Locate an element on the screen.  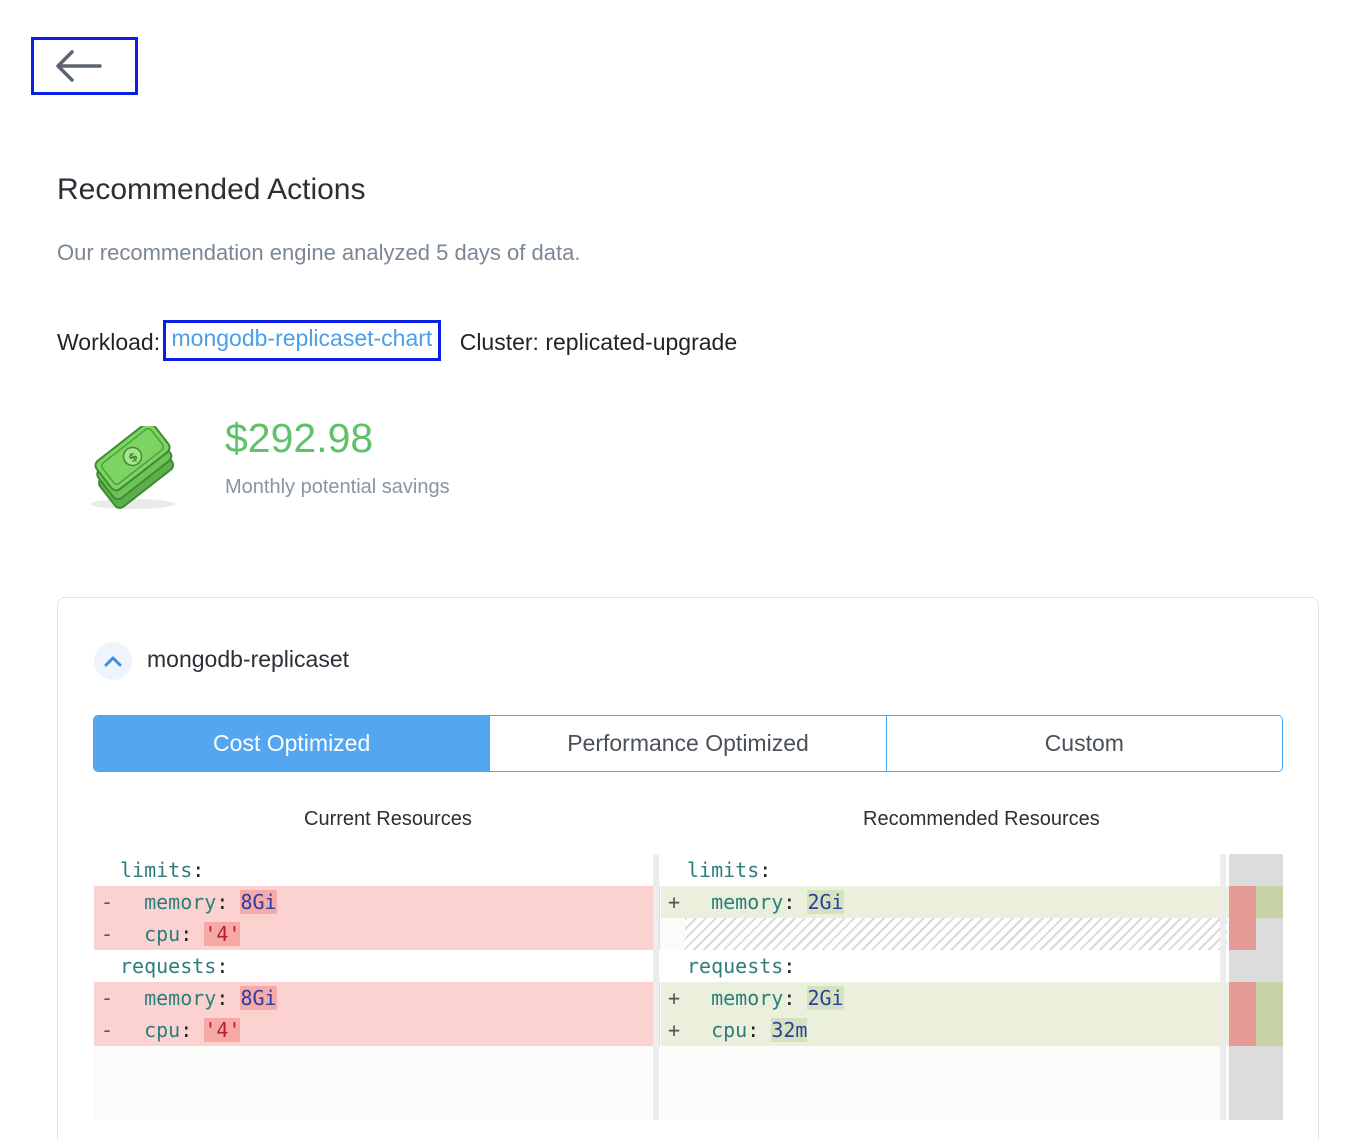
tab-cost-optimized: Cost Optimized is located at coordinates (292, 743).